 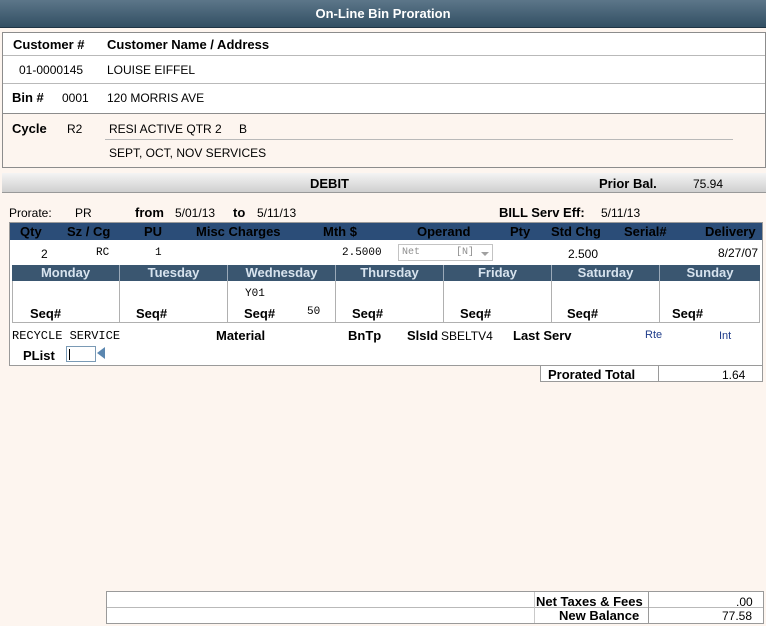 I want to click on seq-label-saturday: Seq#, so click(x=583, y=313).